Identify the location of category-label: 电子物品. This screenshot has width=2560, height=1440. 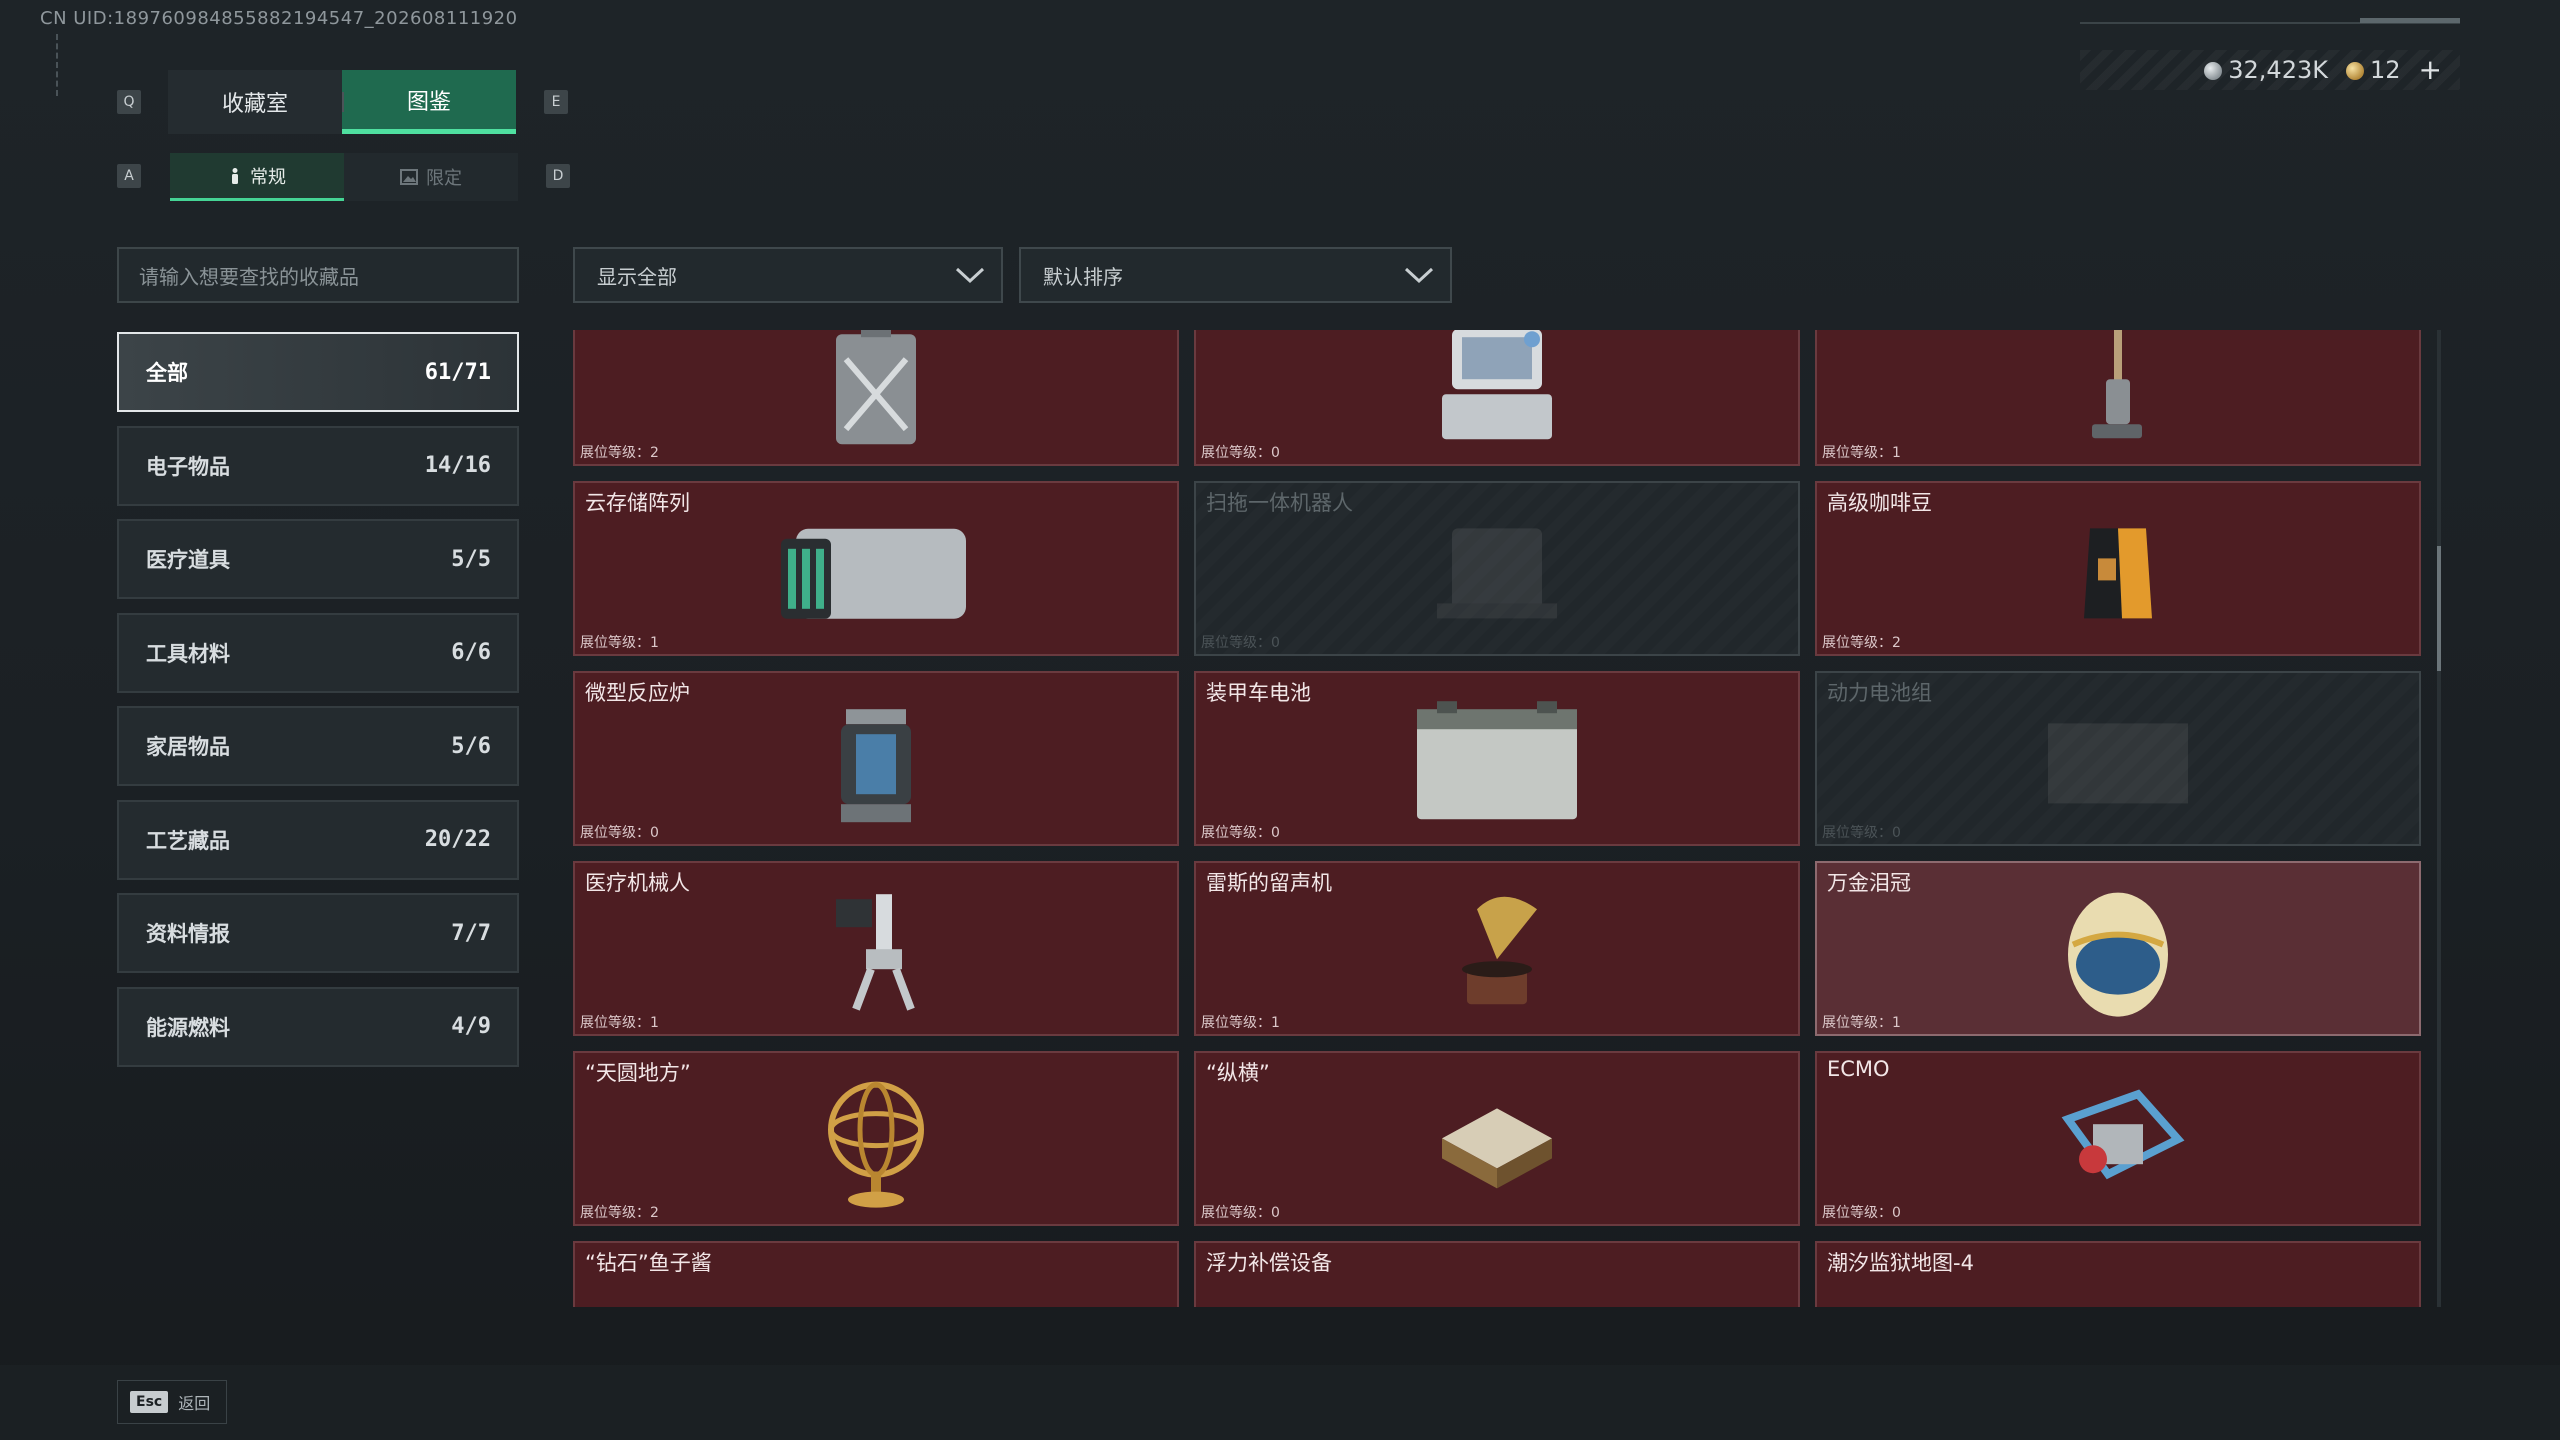
(188, 466).